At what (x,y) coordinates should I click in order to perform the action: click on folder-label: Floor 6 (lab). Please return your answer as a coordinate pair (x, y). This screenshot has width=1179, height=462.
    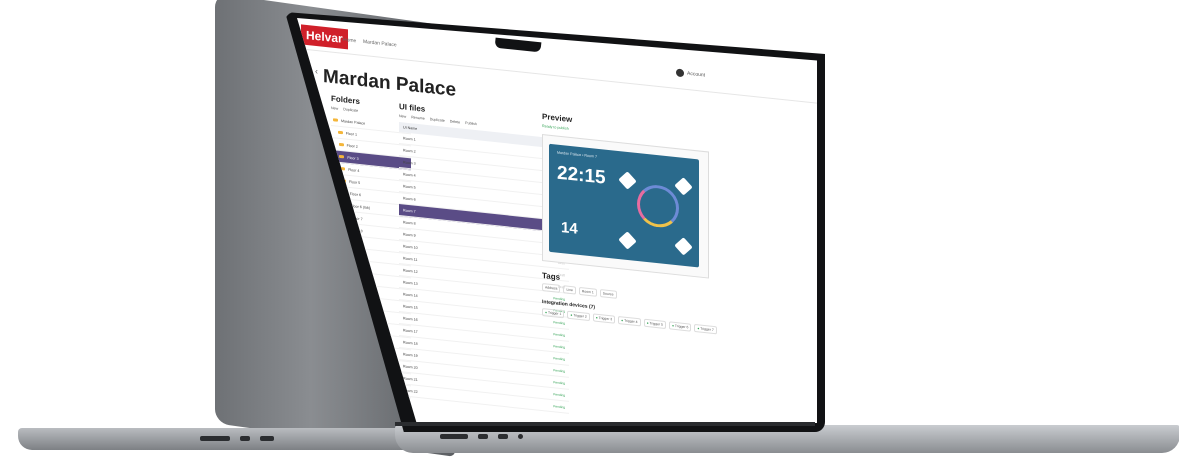
    Looking at the image, I should click on (360, 206).